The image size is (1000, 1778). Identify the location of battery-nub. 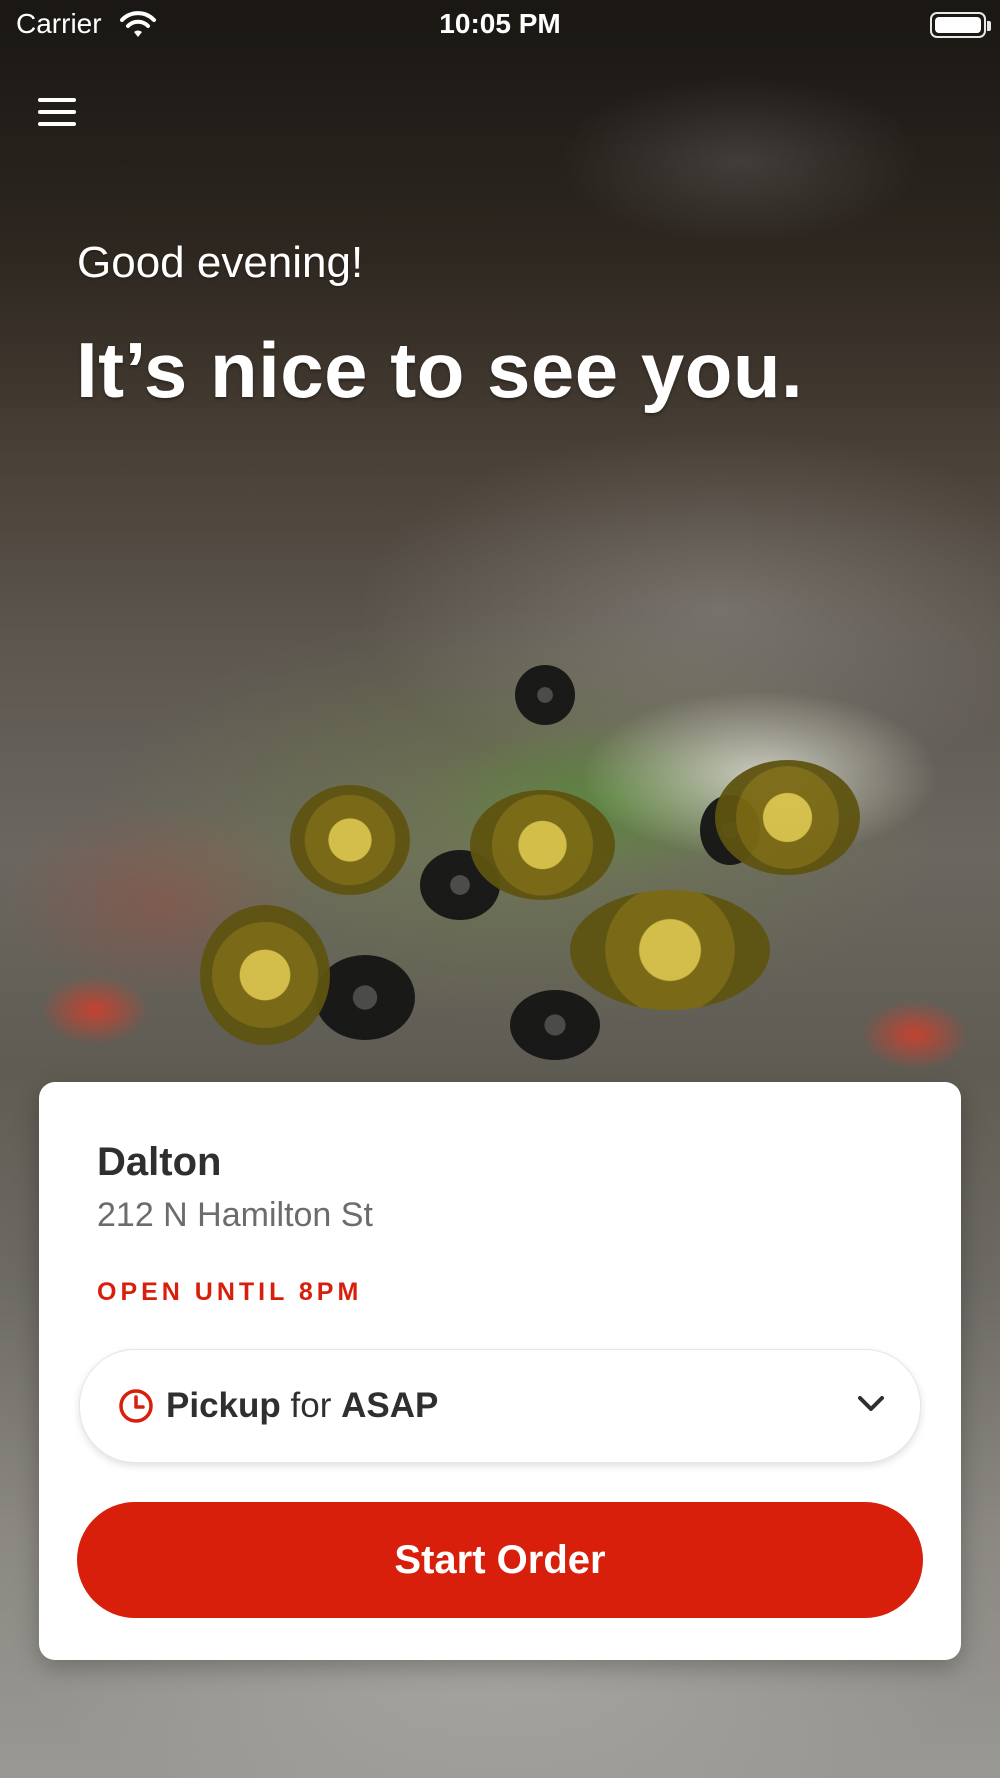
(989, 26).